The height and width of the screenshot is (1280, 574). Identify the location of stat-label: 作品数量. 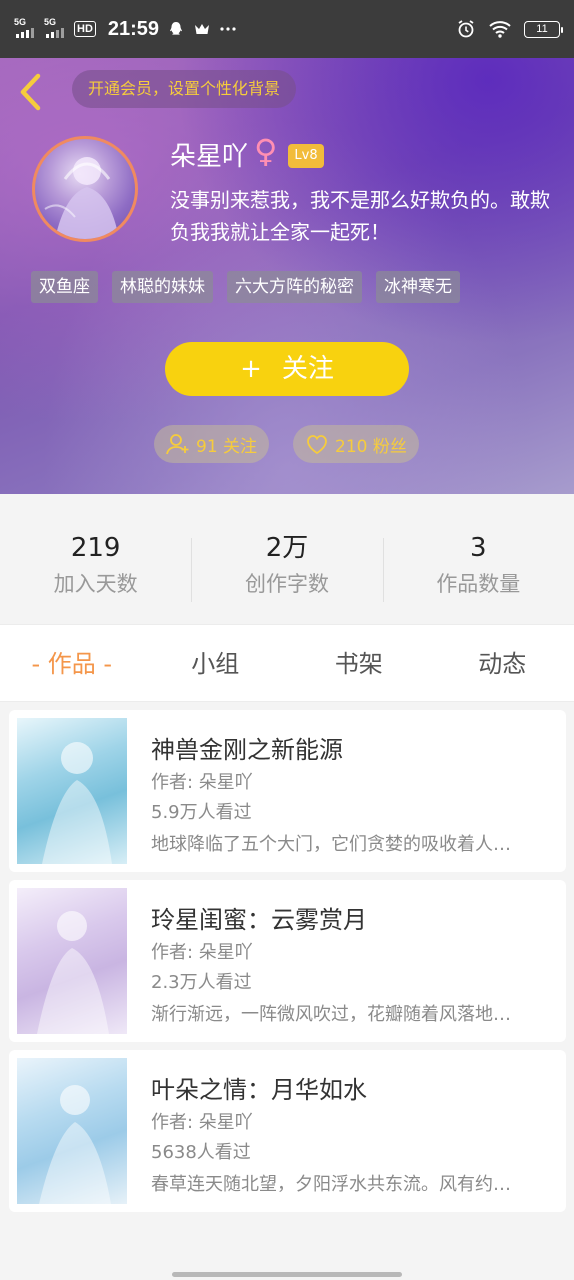
(478, 584).